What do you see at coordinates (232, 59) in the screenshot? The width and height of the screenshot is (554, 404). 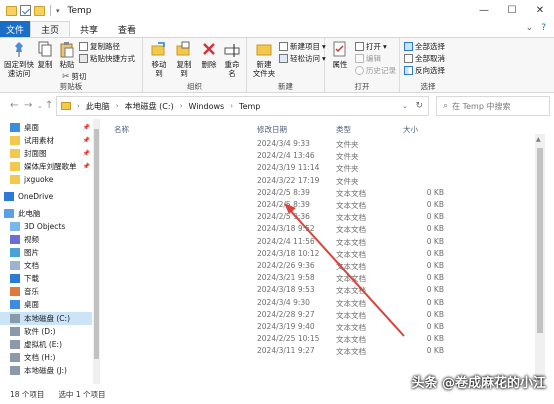 I see `rename-button: 重命名` at bounding box center [232, 59].